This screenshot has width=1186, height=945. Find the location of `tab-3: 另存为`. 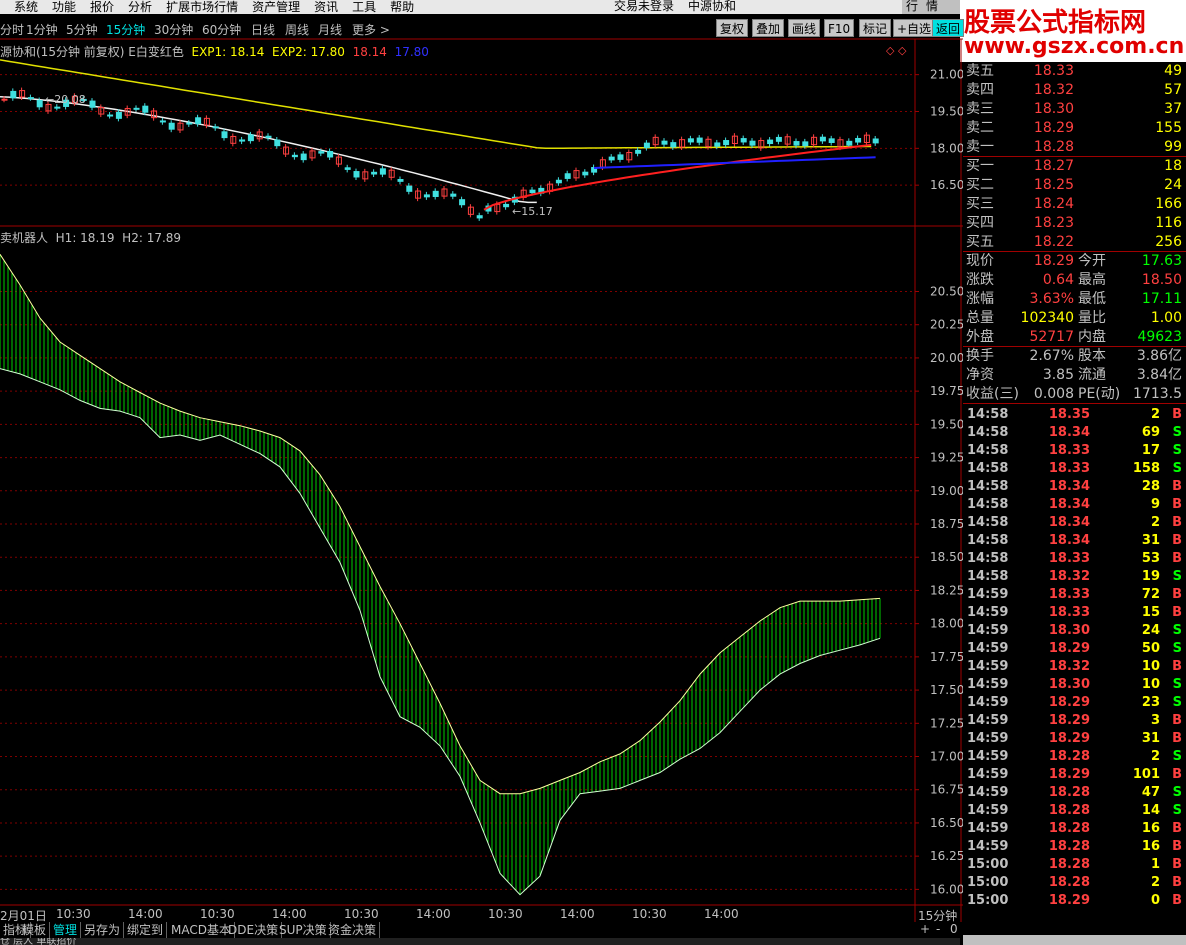

tab-3: 另存为 is located at coordinates (103, 930).